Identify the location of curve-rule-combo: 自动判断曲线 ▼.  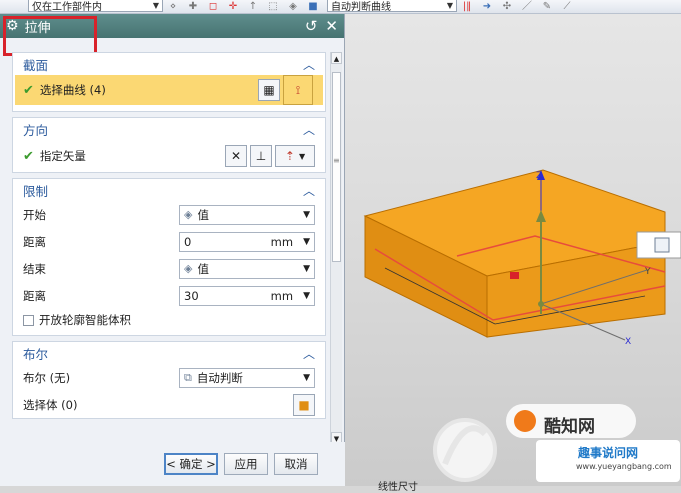
(392, 6).